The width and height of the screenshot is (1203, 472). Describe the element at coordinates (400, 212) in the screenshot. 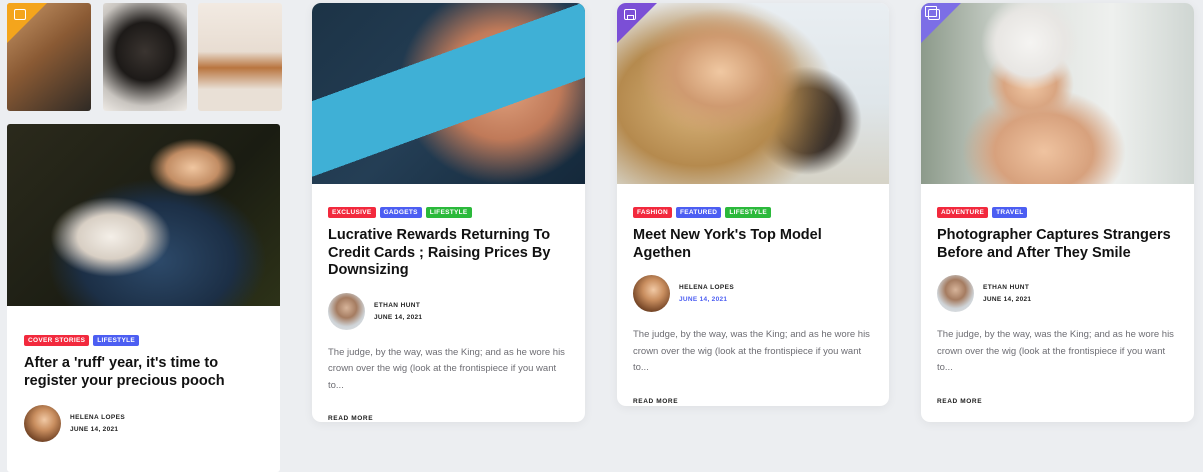

I see `tag: GADGETS` at that location.